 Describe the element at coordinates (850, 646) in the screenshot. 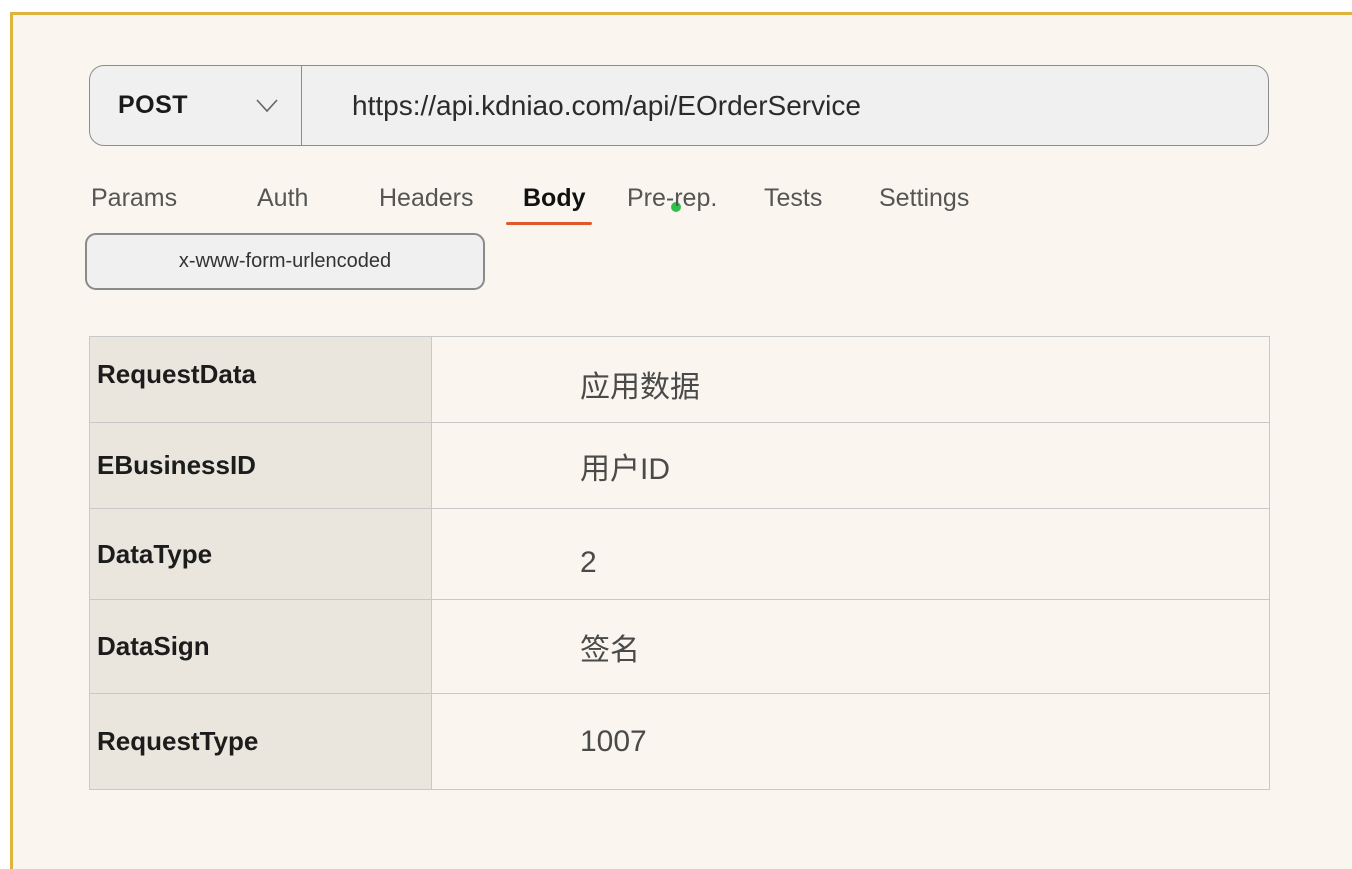

I see `param-value: 签名` at that location.